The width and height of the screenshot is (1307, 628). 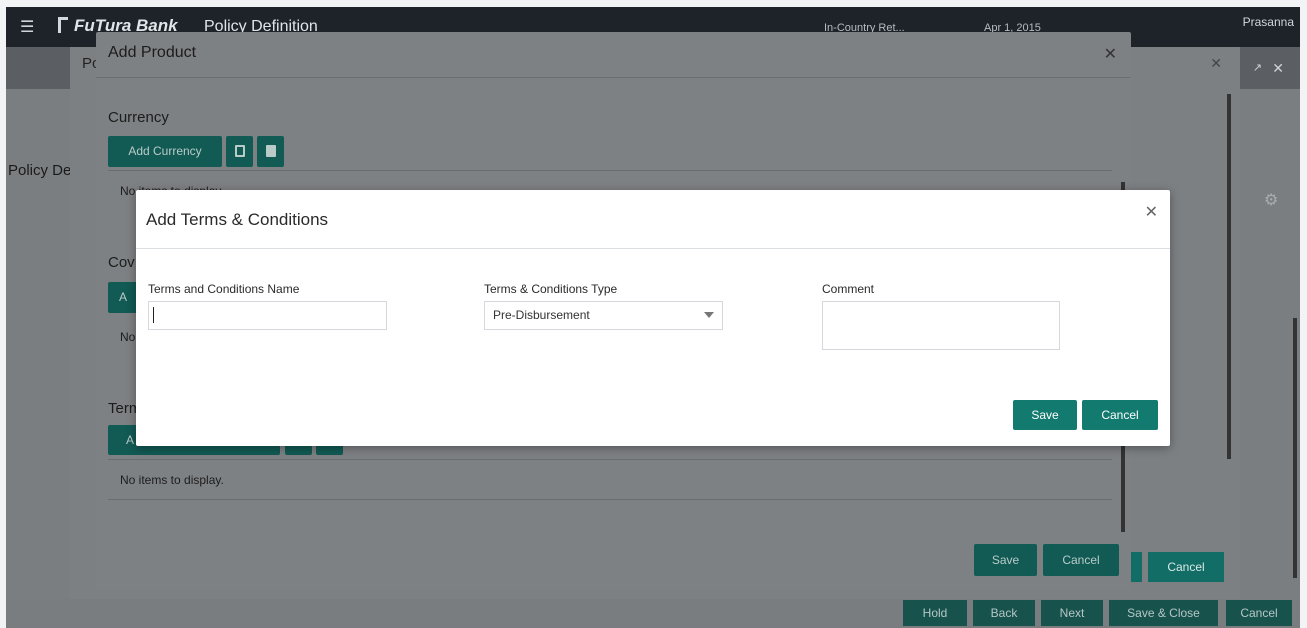 What do you see at coordinates (653, 613) in the screenshot?
I see `bottom-action-bar` at bounding box center [653, 613].